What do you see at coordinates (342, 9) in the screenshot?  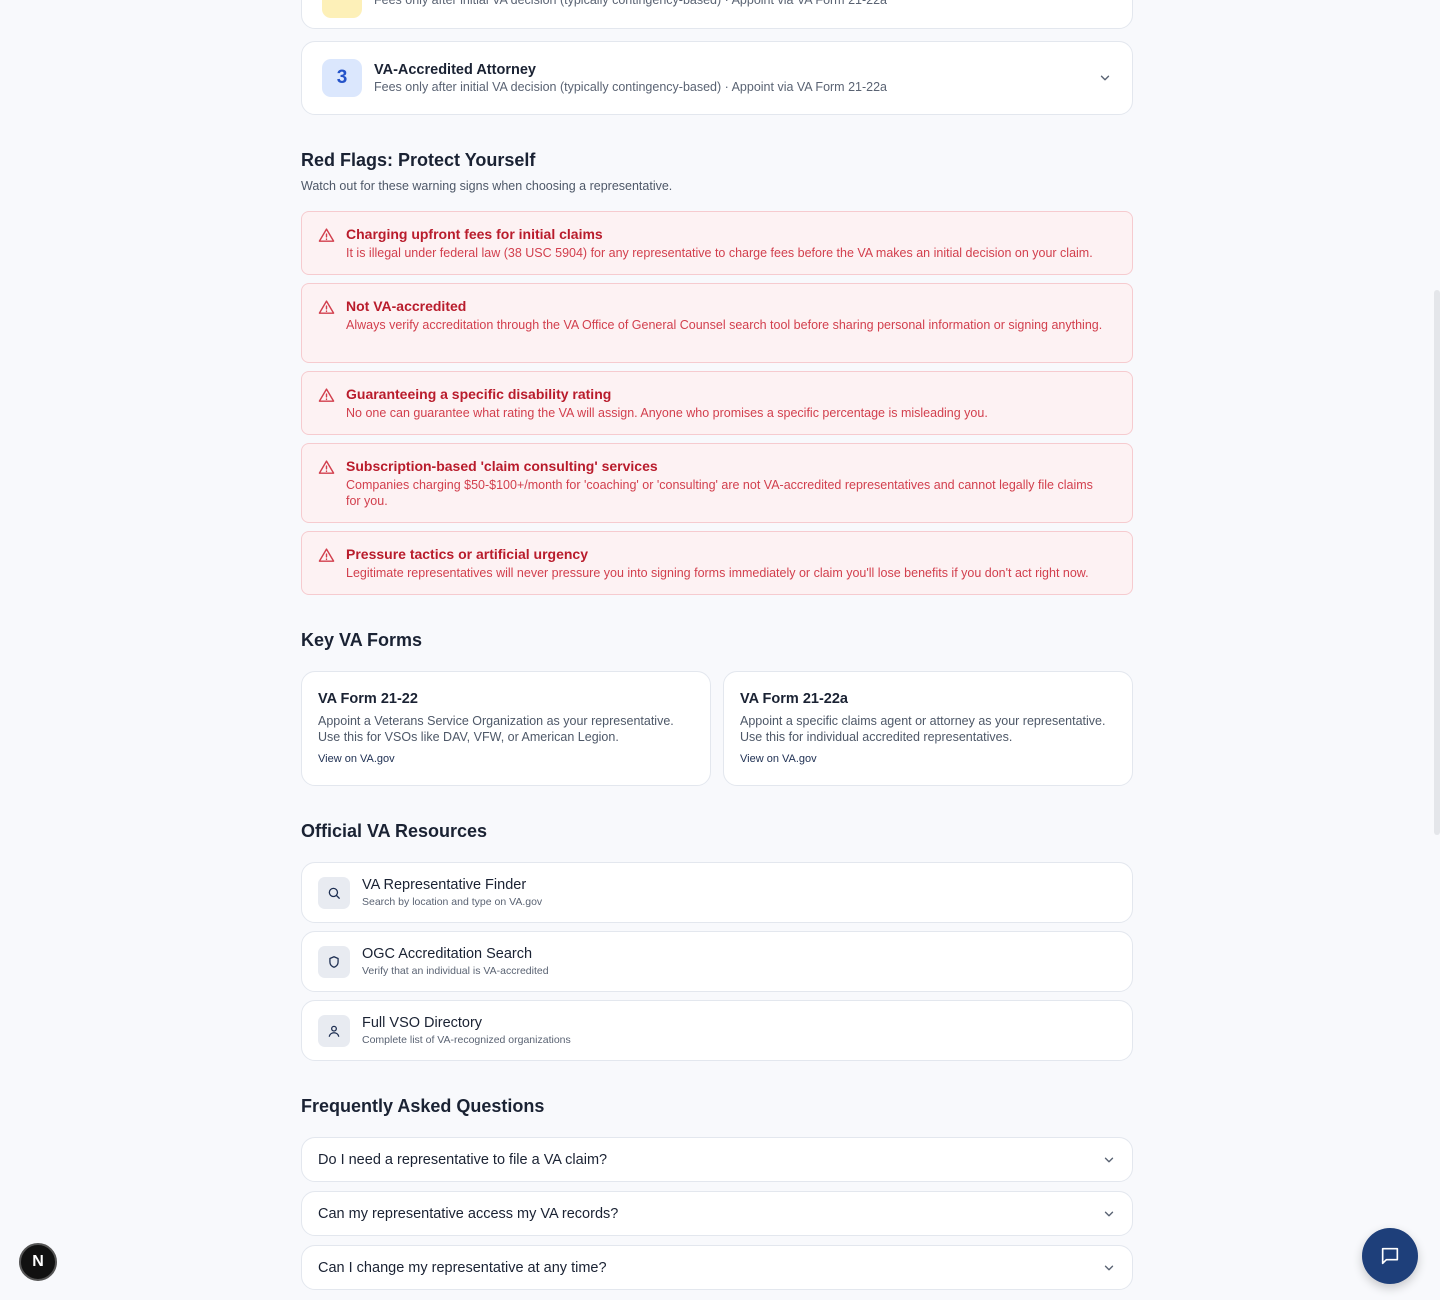 I see `option-number-badge` at bounding box center [342, 9].